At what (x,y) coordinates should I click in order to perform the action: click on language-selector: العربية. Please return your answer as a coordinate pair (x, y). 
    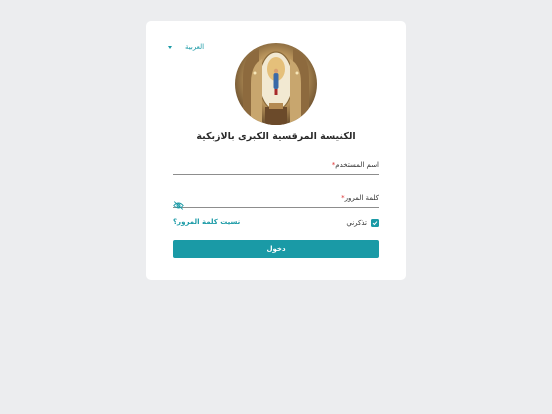
    Looking at the image, I should click on (186, 47).